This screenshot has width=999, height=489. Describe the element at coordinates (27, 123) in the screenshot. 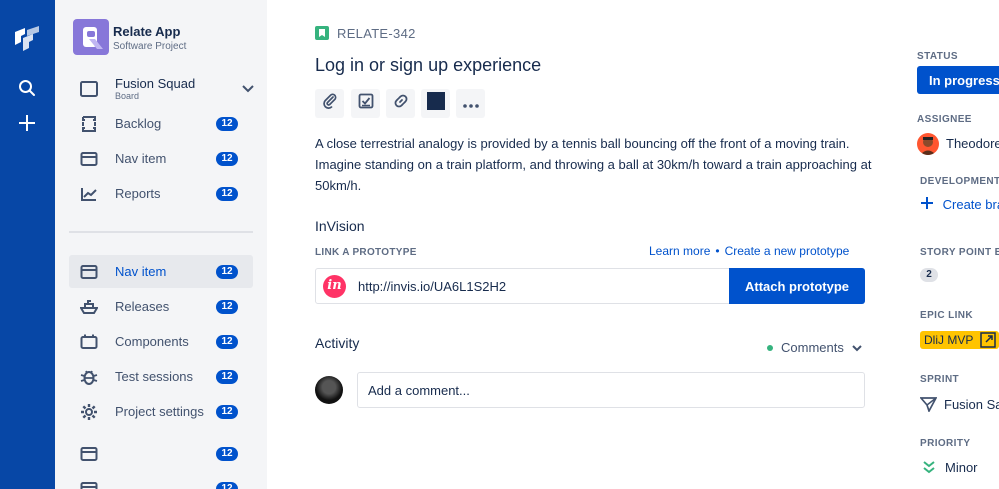

I see `create-plus-icon` at that location.